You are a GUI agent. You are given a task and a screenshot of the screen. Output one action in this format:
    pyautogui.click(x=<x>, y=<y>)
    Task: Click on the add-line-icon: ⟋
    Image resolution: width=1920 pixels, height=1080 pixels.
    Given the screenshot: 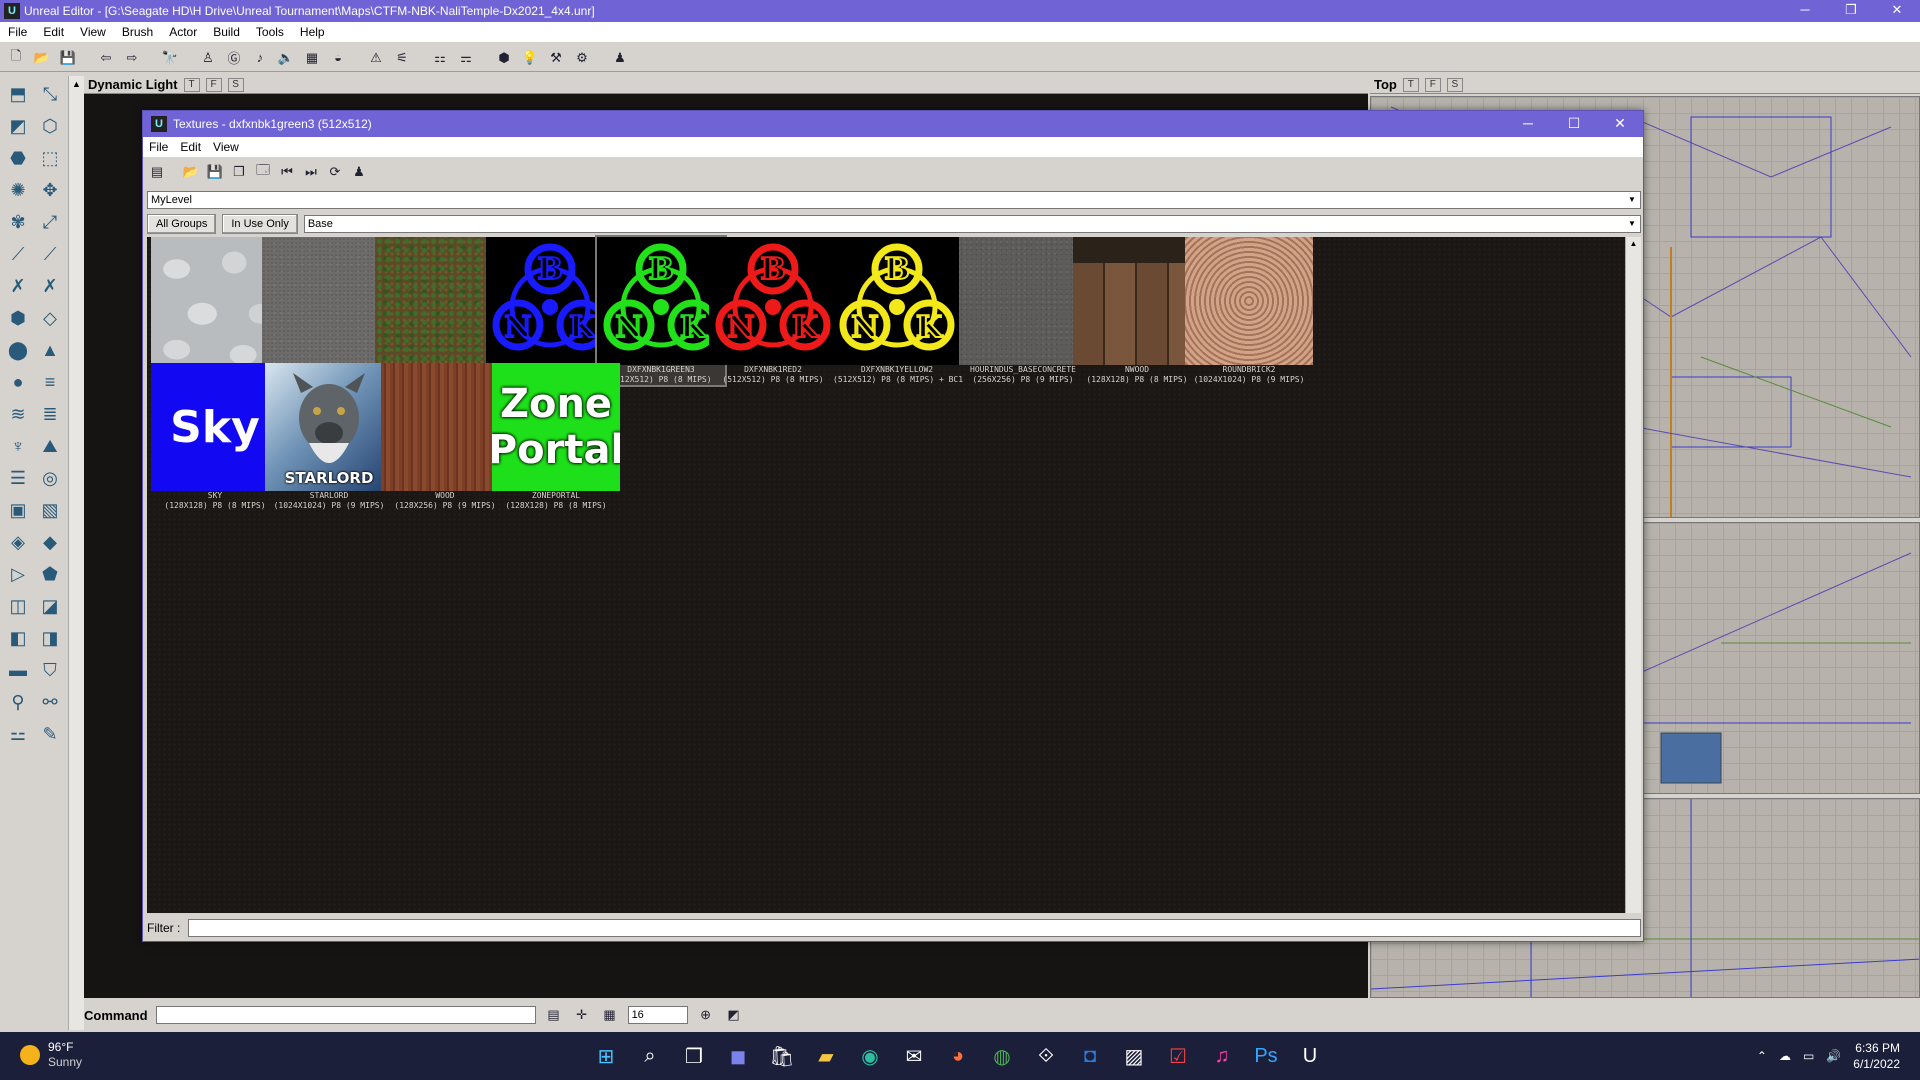 What is the action you would take?
    pyautogui.click(x=18, y=254)
    